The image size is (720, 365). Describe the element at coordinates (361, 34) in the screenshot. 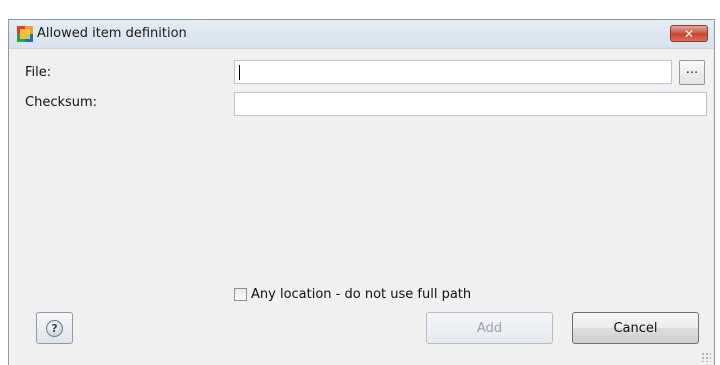

I see `title-bar: Allowed item definition ✕` at that location.